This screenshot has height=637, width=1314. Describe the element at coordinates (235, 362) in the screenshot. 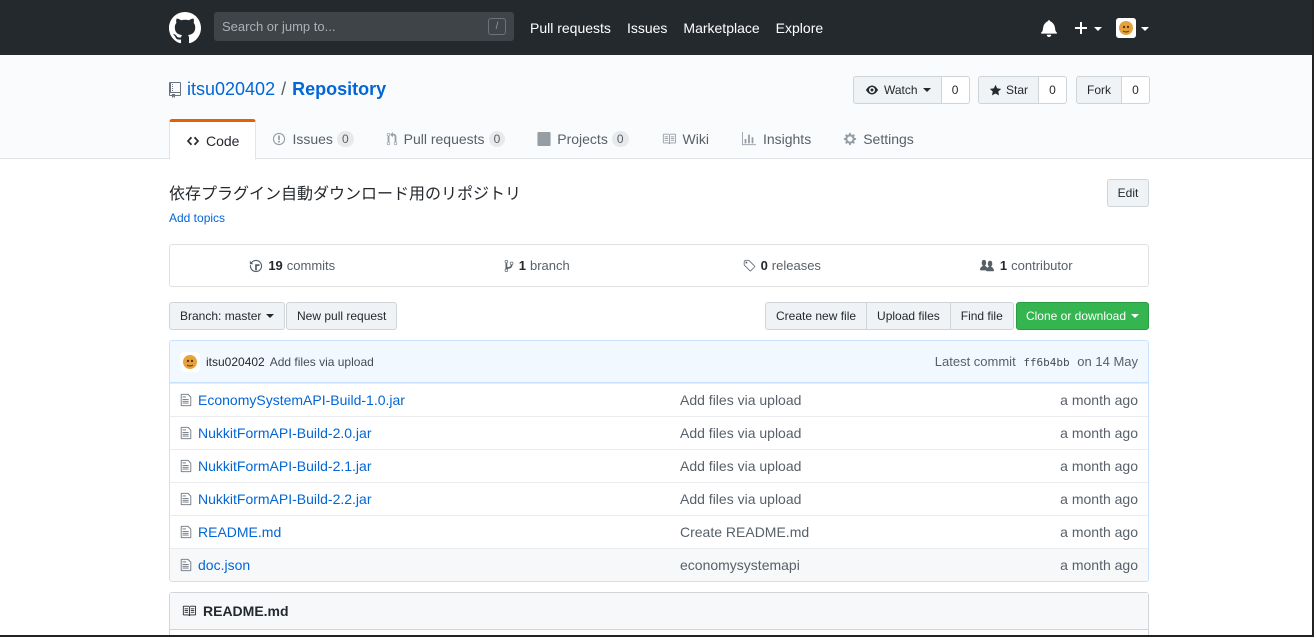

I see `commit-author-link: itsu020402` at that location.